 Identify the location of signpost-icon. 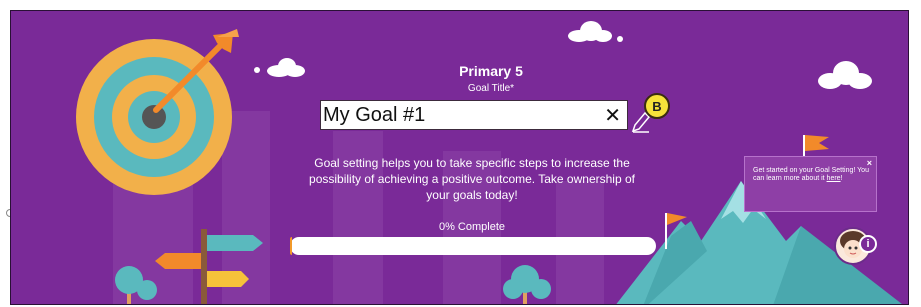
(209, 266).